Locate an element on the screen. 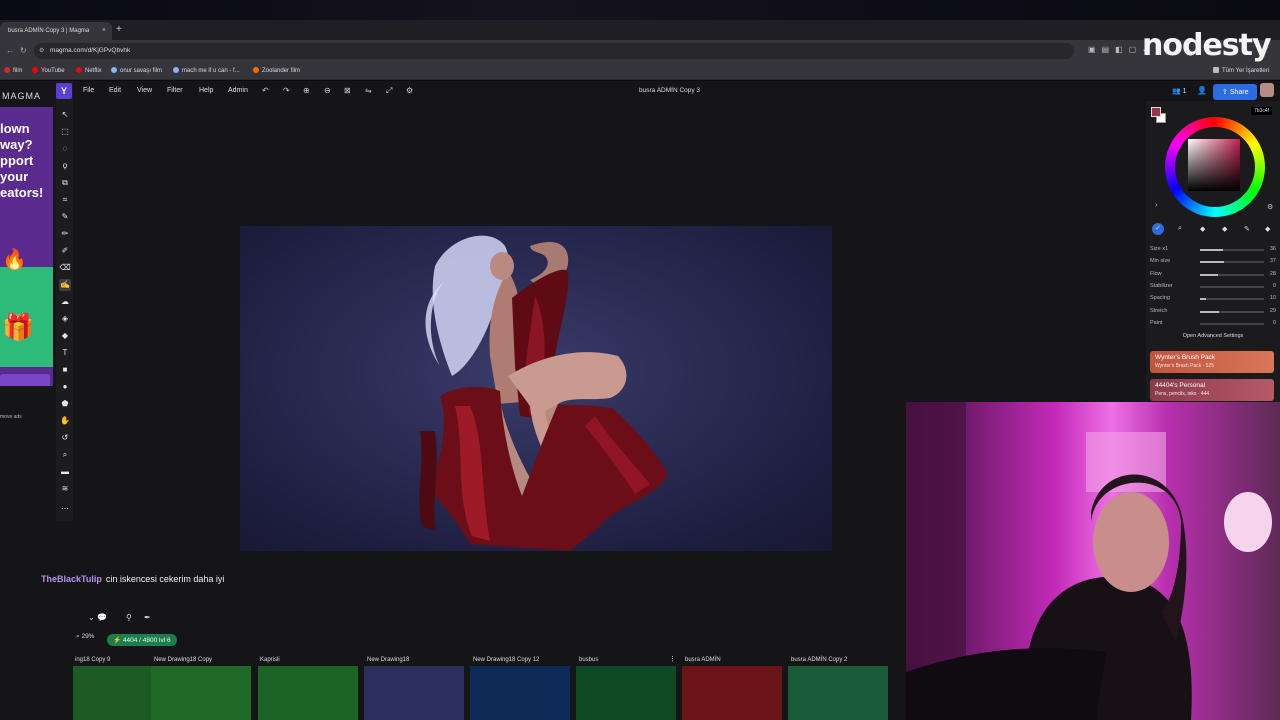  back-icon: ← is located at coordinates (10, 50).